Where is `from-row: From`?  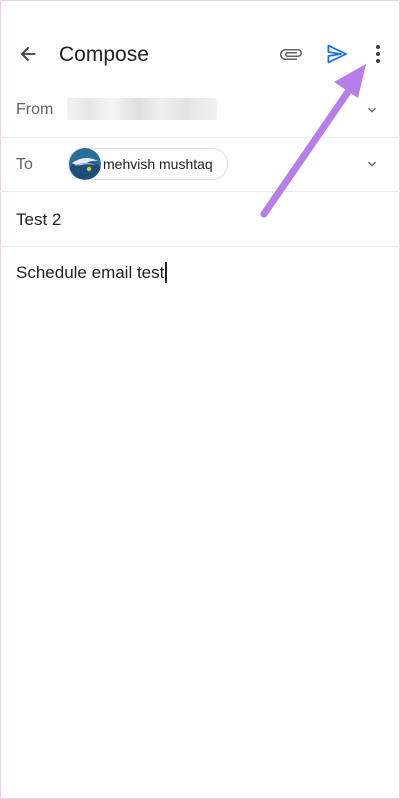
from-row: From is located at coordinates (200, 111).